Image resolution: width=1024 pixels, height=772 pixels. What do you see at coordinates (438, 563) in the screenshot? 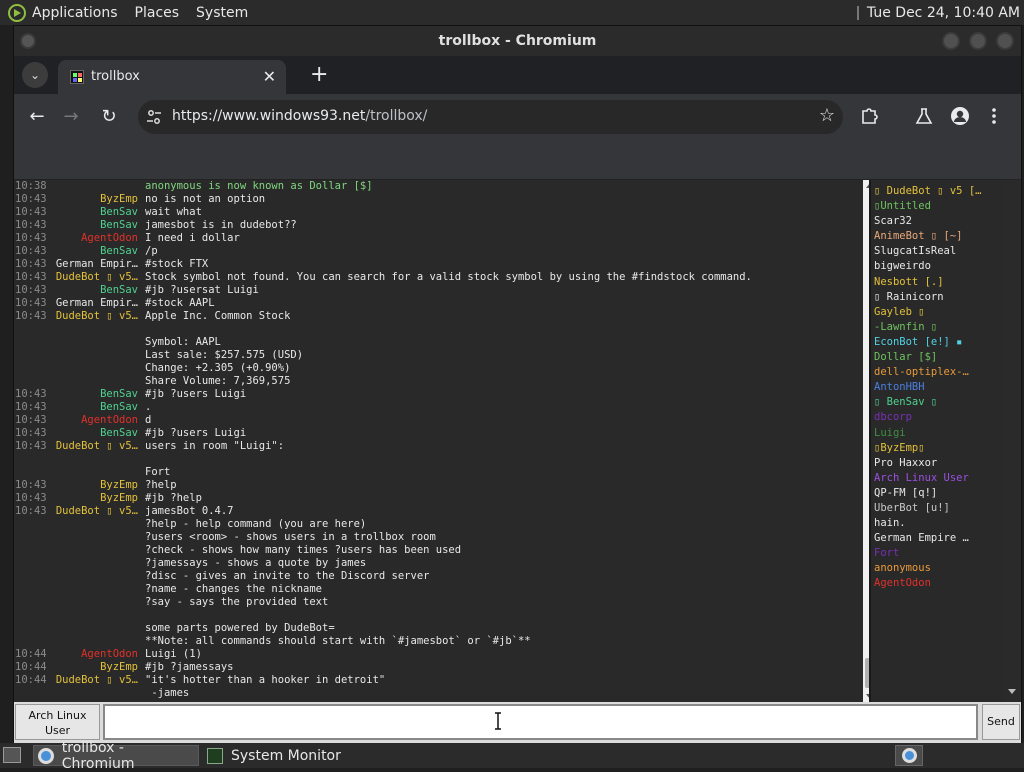
I see `chat-message: ?jamessays - shows a quote by james` at bounding box center [438, 563].